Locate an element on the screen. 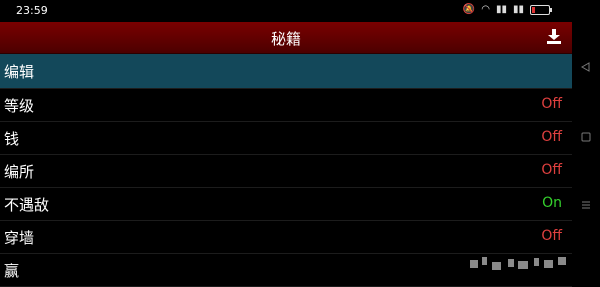  battery-icon is located at coordinates (541, 10).